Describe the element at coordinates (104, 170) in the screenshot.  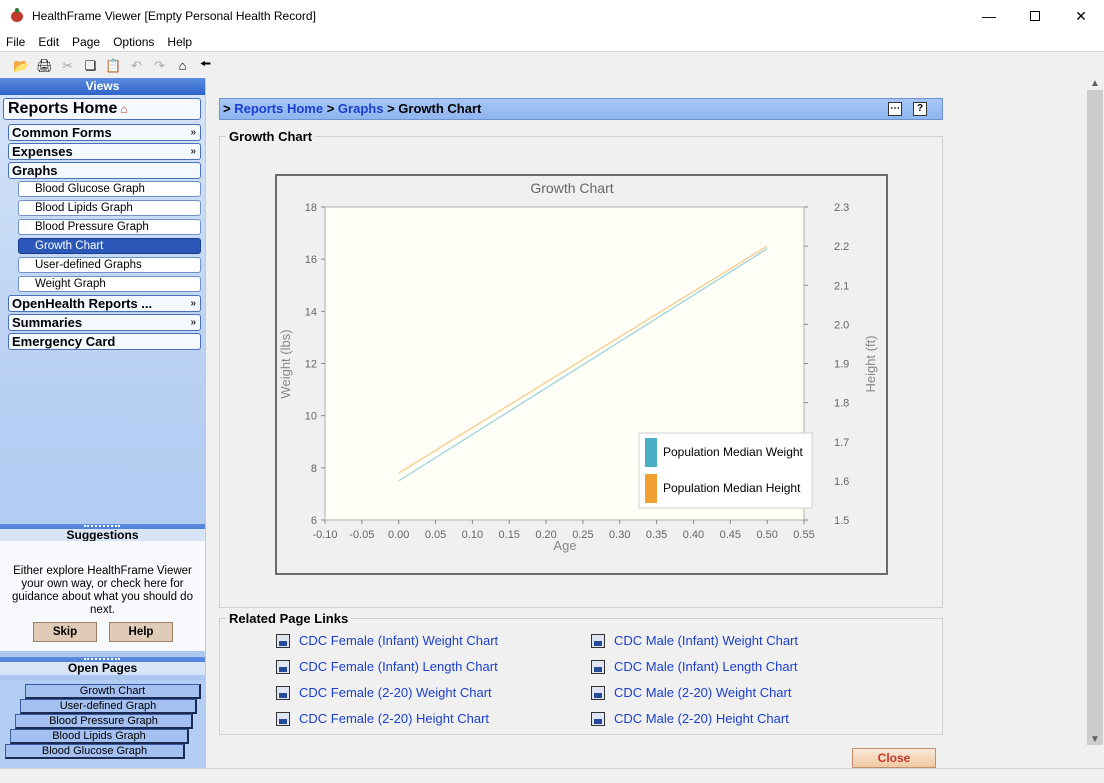
I see `group-graphs: Graphs` at that location.